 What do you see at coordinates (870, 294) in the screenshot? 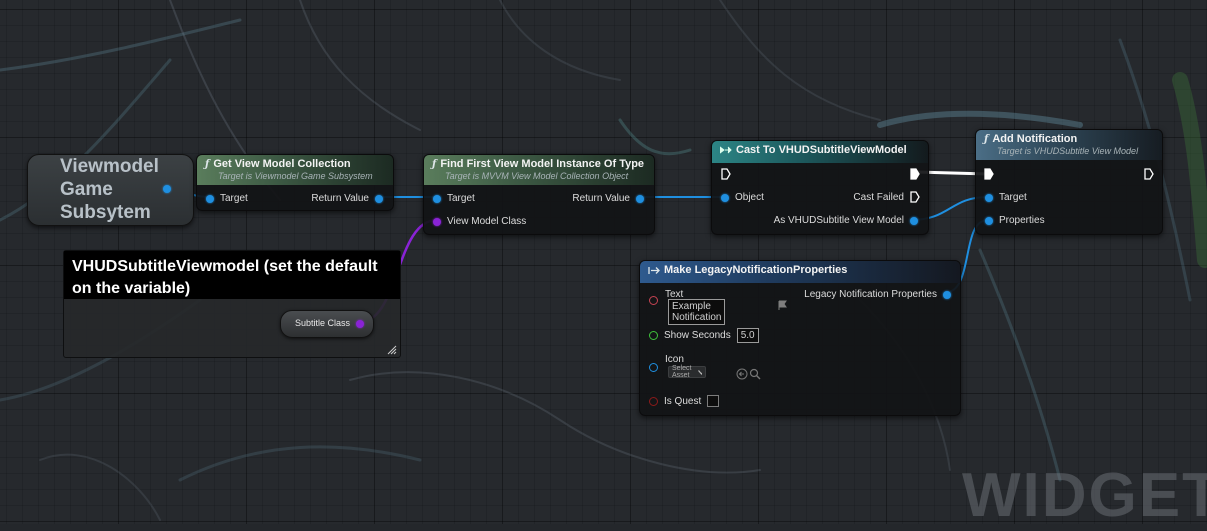
I see `legacy-properties-label: Legacy Notification Properties` at bounding box center [870, 294].